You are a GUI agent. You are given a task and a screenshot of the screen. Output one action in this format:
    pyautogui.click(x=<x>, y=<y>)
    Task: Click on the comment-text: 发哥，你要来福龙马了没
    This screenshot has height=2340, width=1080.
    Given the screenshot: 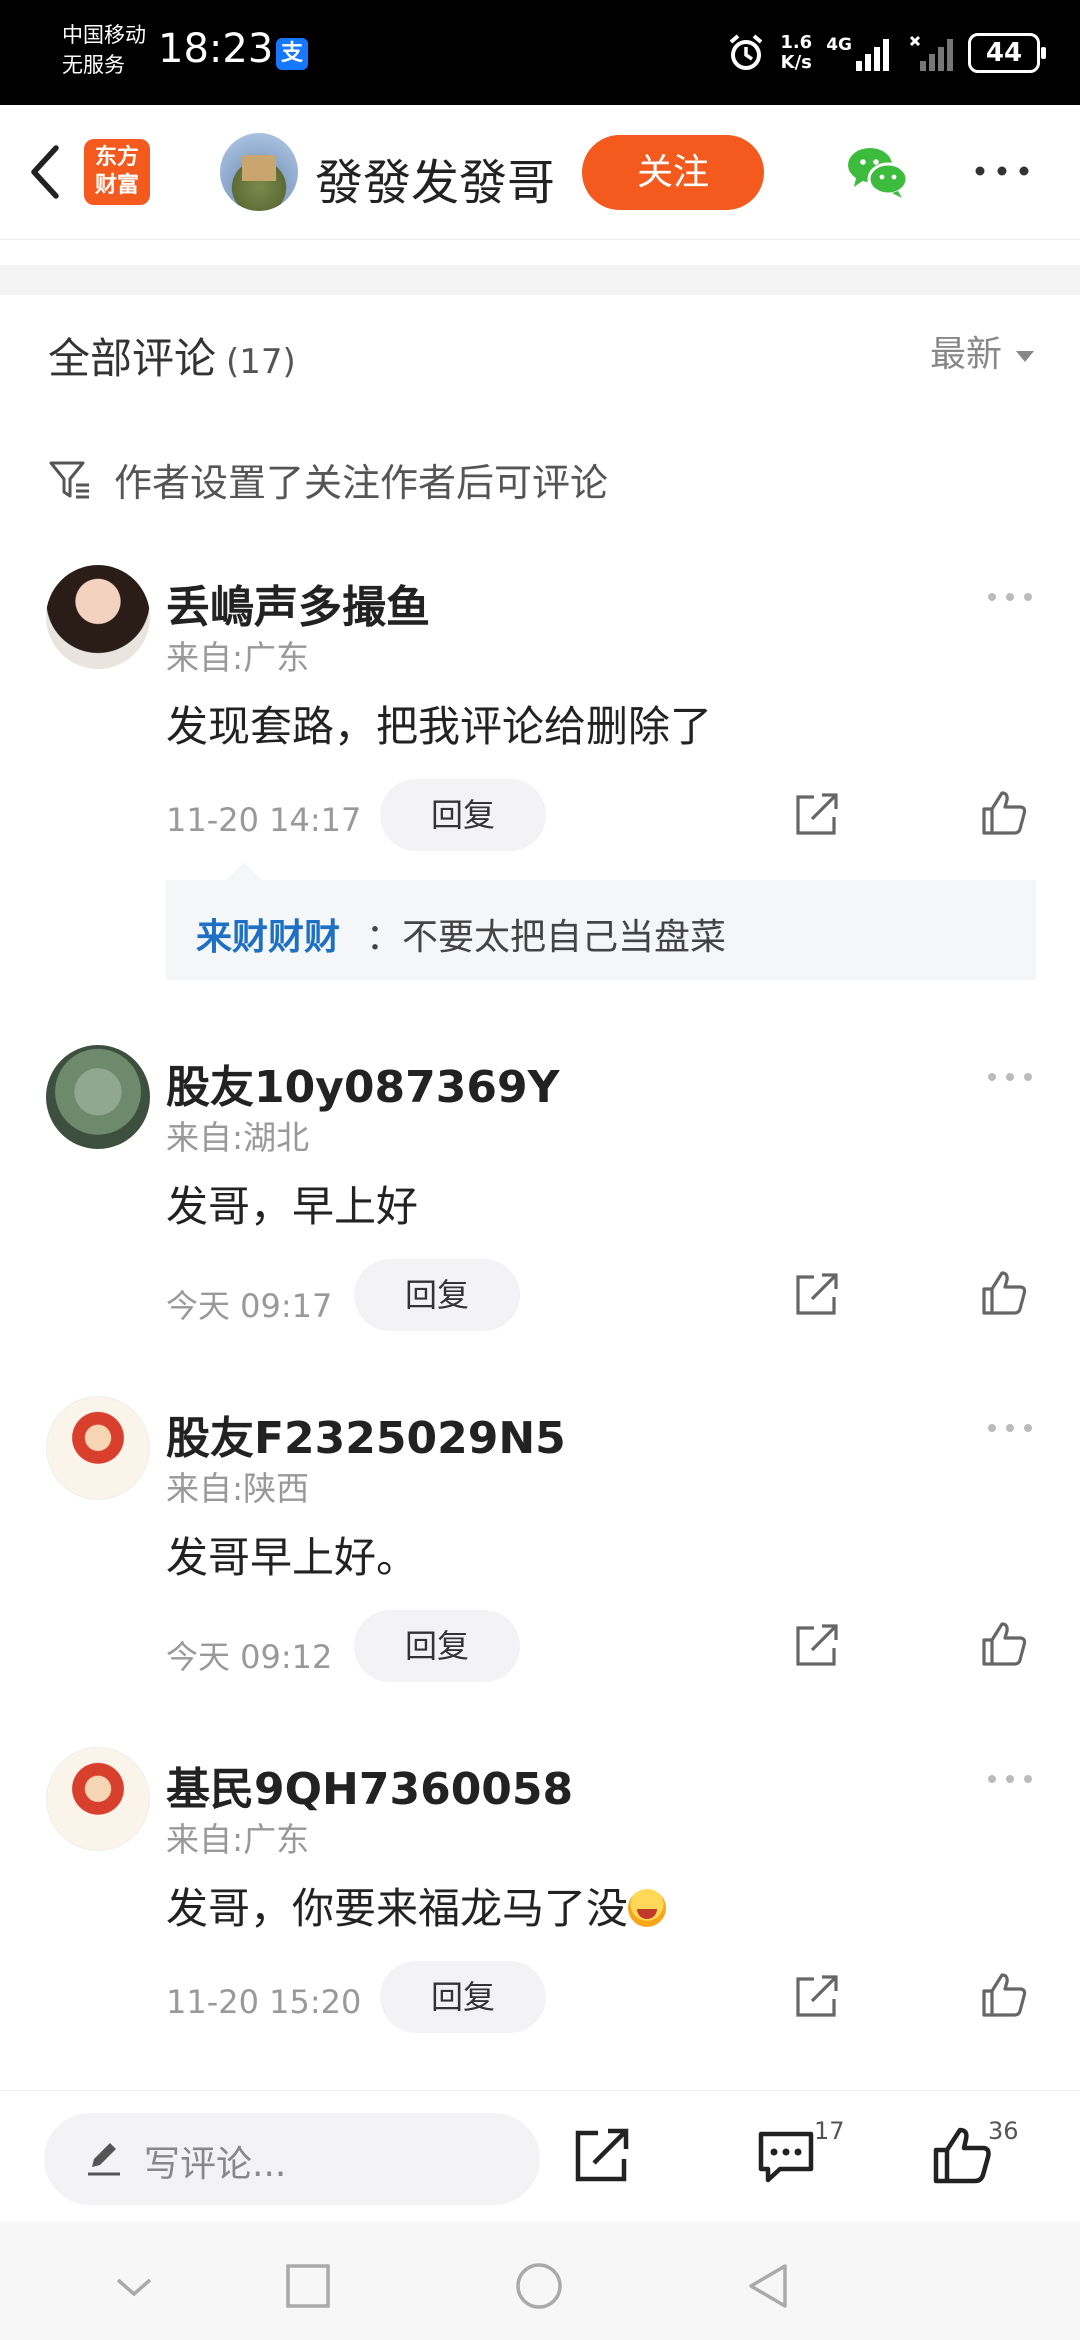 What is the action you would take?
    pyautogui.click(x=416, y=1905)
    